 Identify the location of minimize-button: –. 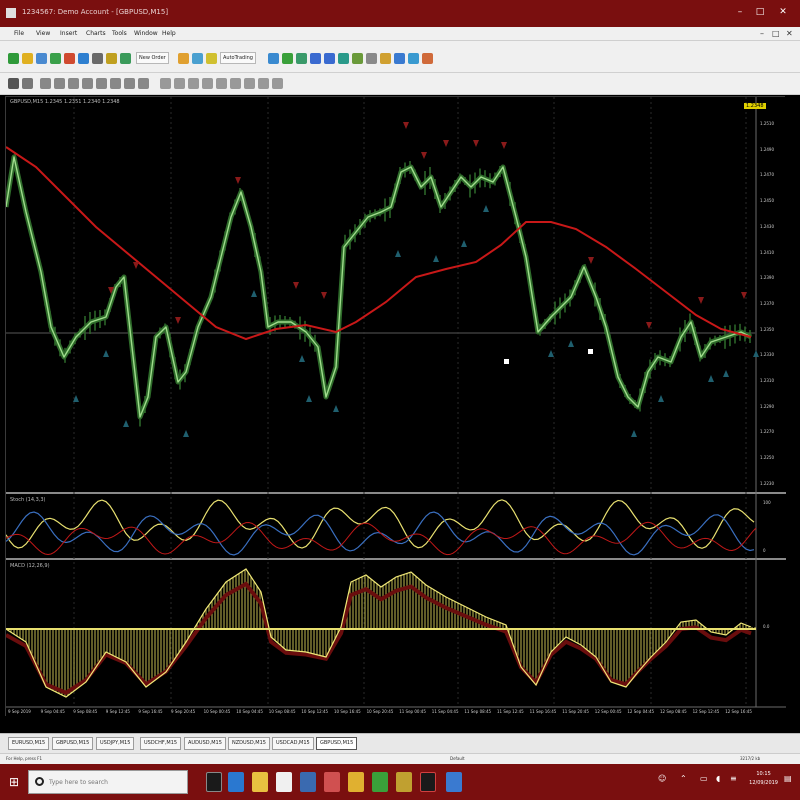
(740, 12).